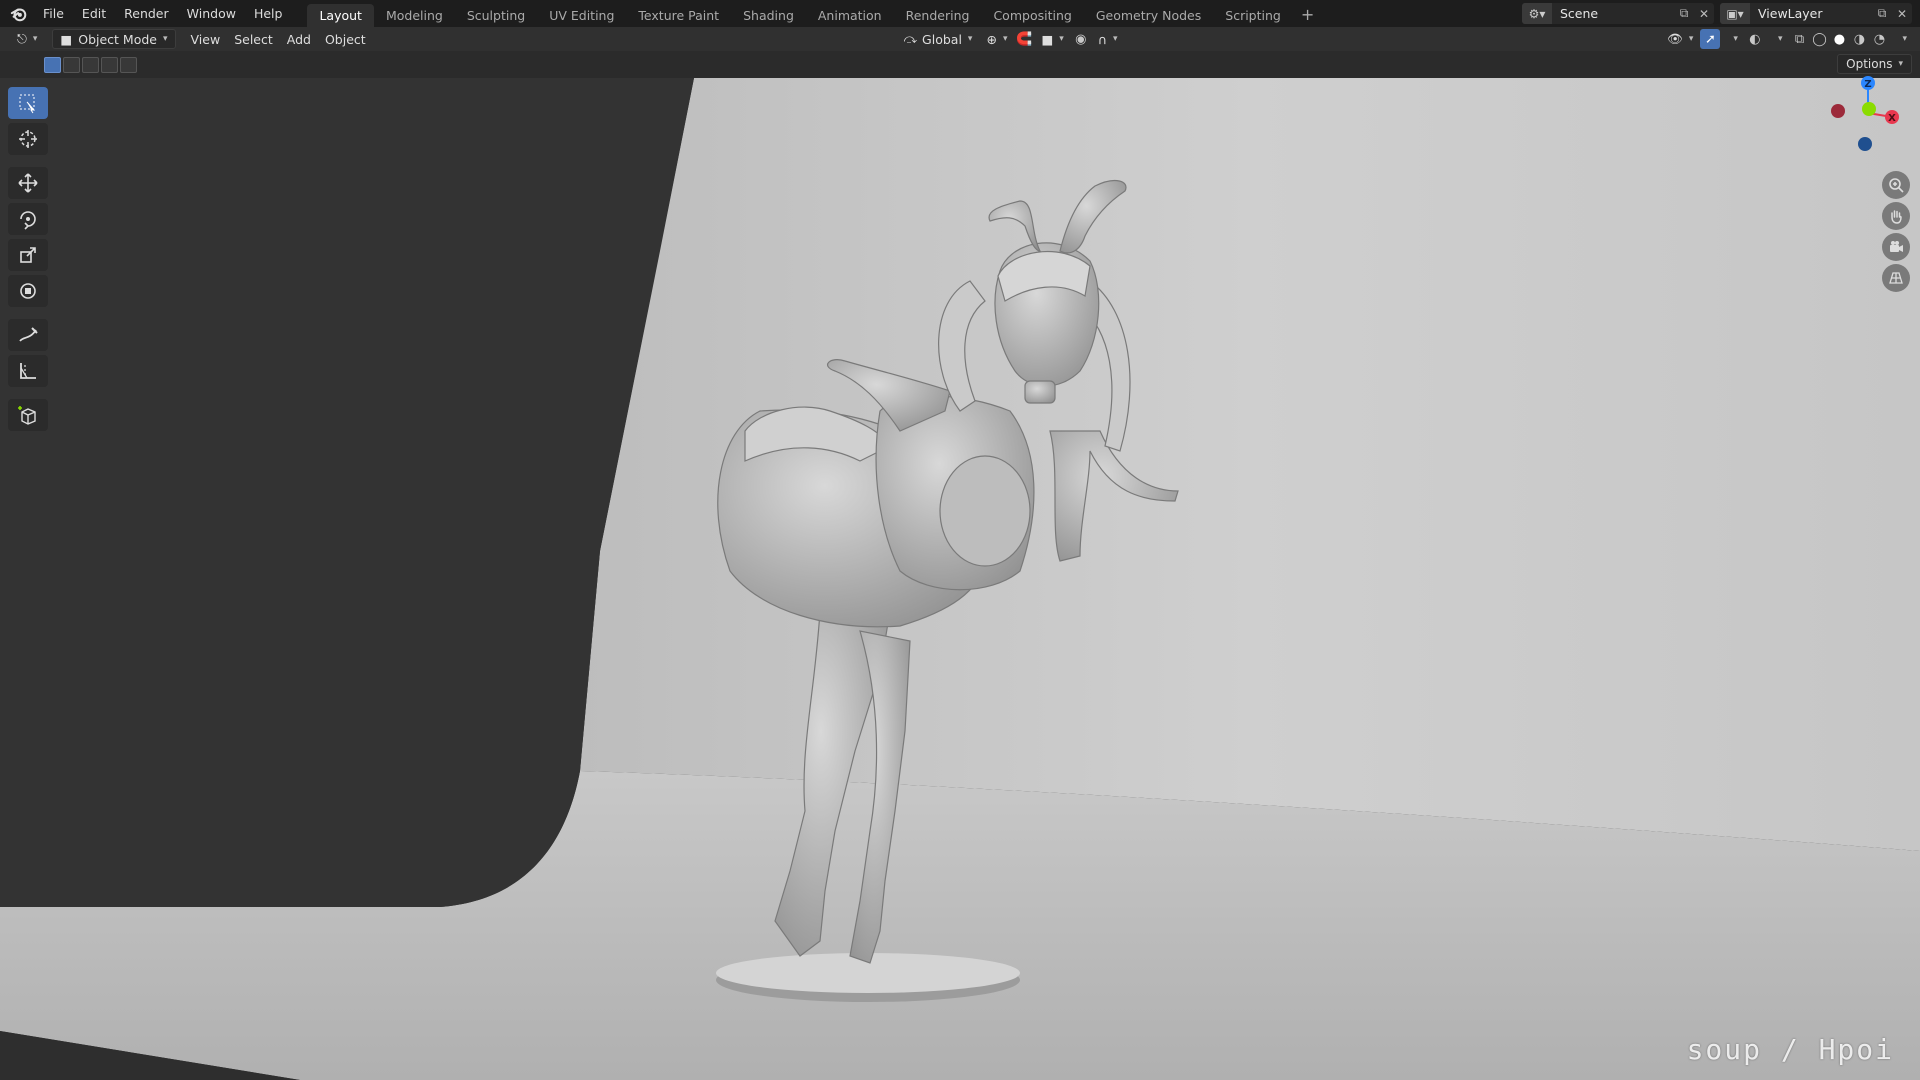 The width and height of the screenshot is (1920, 1080). I want to click on select-box-tool, so click(28, 103).